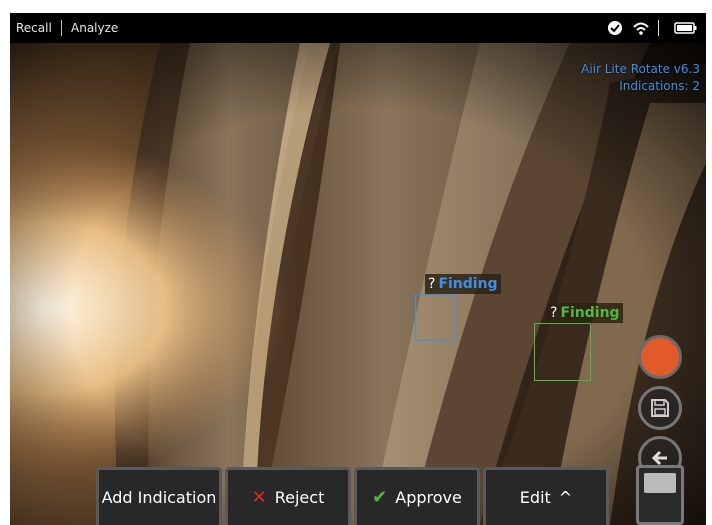  I want to click on add-indication-button: Add Indication, so click(159, 496).